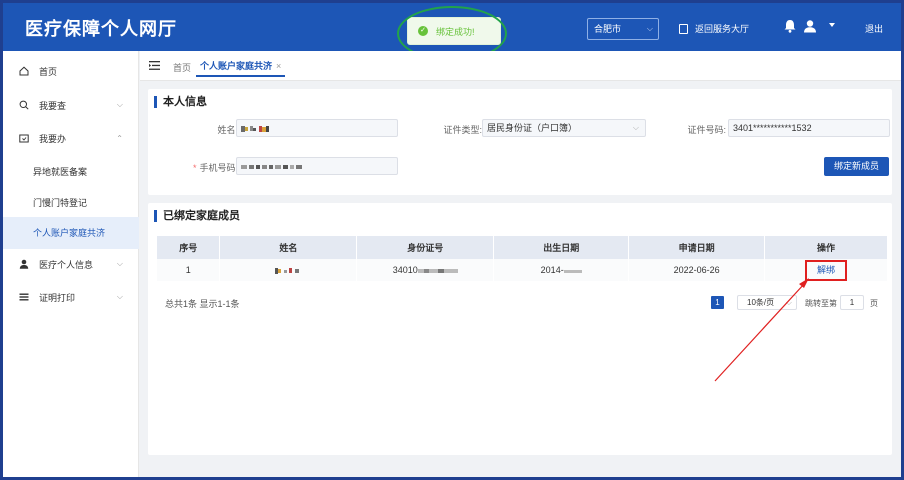  Describe the element at coordinates (405, 270) in the screenshot. I see `id-visible-prefix: 34010` at that location.